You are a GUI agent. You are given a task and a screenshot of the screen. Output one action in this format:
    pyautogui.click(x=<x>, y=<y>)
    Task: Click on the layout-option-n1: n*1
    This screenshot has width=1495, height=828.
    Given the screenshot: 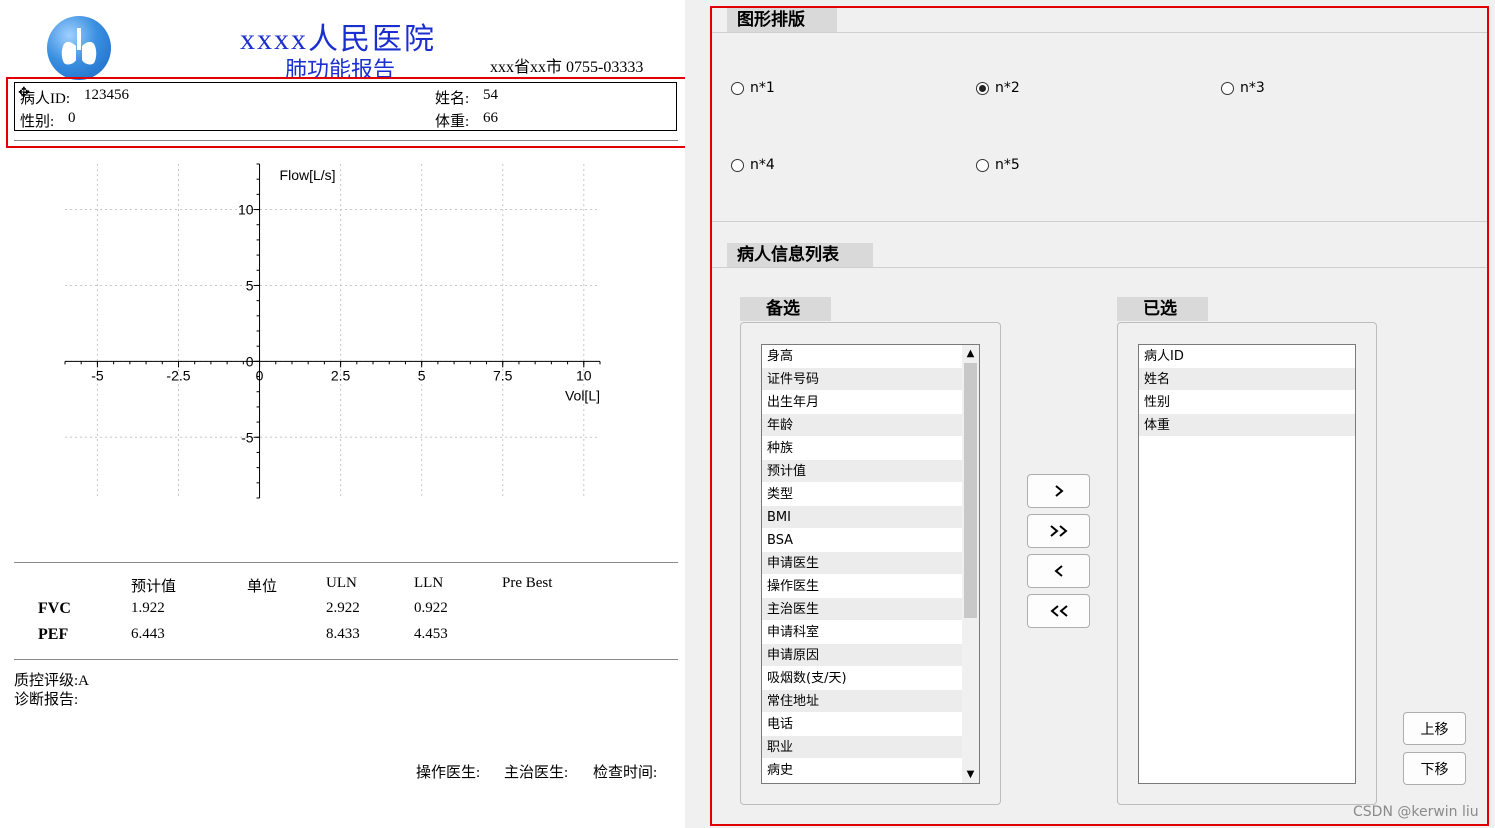 What is the action you would take?
    pyautogui.click(x=753, y=88)
    